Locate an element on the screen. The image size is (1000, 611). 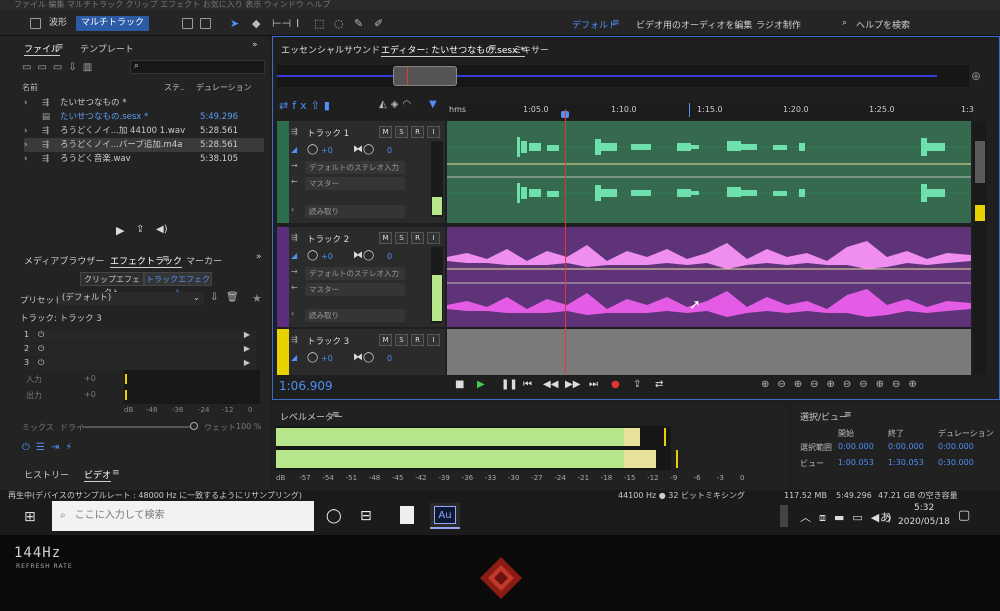
track-effects-tab: トラックエフェクト is located at coordinates (178, 284).